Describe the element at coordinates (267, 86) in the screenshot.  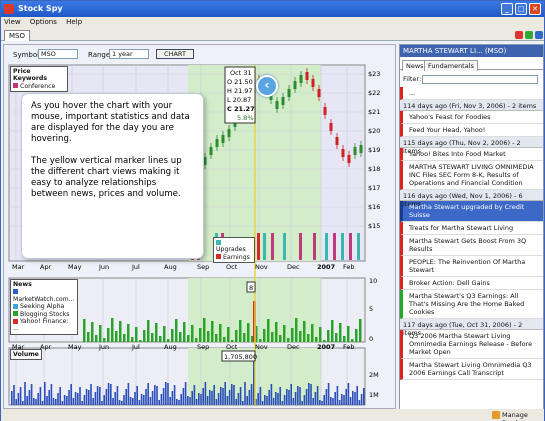
I see `chevron-left-icon: ‹` at that location.